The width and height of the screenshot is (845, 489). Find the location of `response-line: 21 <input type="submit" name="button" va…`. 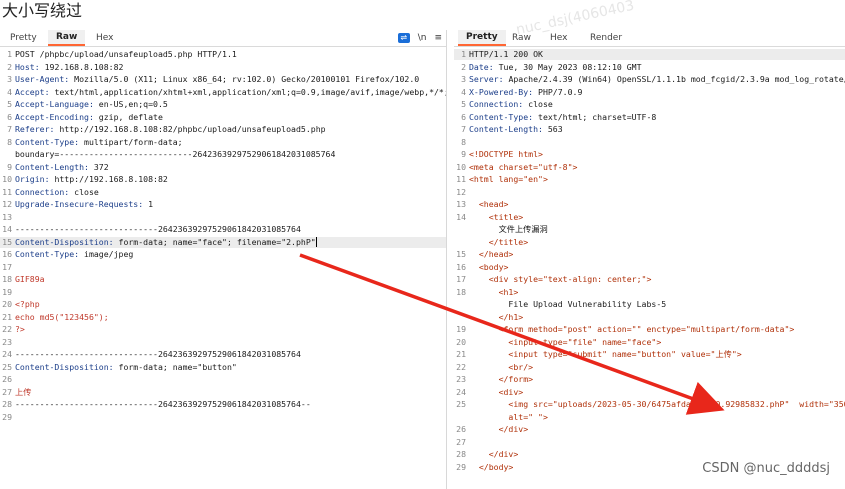

response-line: 21 <input type="submit" name="button" va… is located at coordinates (649, 354).